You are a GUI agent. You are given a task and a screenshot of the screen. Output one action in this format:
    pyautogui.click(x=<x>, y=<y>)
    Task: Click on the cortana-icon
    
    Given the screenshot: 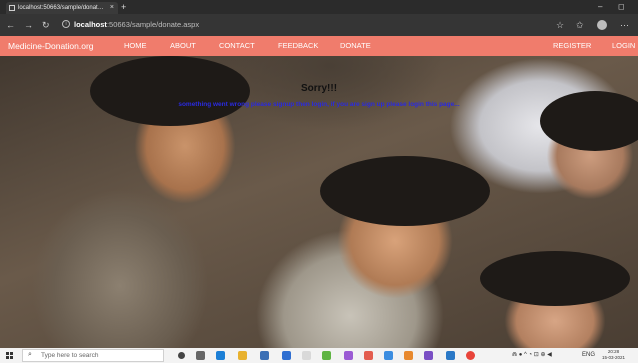 What is the action you would take?
    pyautogui.click(x=181, y=355)
    